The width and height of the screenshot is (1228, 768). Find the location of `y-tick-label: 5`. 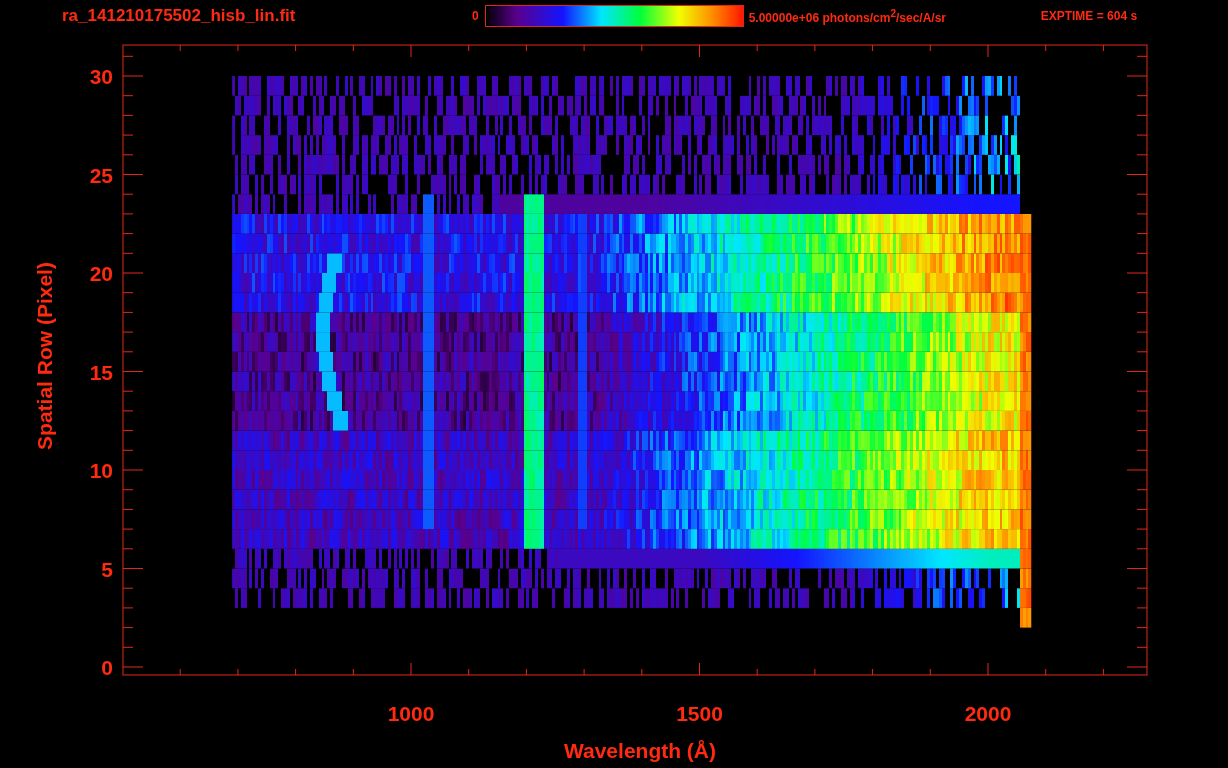

y-tick-label: 5 is located at coordinates (107, 569).